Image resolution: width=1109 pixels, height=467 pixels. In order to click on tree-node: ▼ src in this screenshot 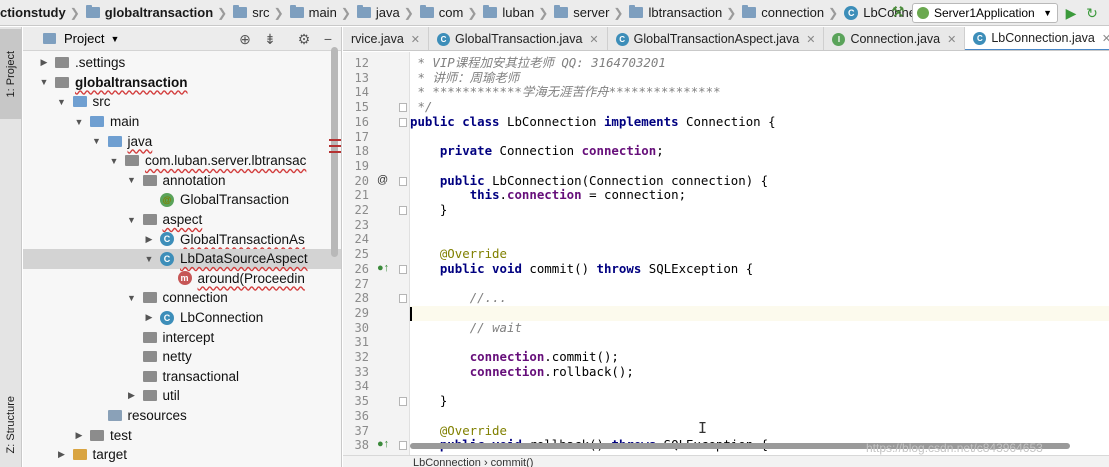, I will do `click(182, 102)`.